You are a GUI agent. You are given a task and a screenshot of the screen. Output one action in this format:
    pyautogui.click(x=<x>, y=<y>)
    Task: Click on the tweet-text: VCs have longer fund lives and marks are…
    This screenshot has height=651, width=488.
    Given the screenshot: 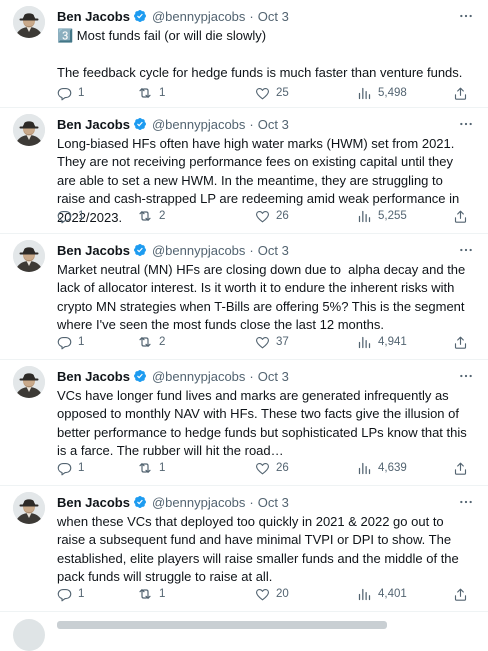 What is the action you would take?
    pyautogui.click(x=264, y=423)
    